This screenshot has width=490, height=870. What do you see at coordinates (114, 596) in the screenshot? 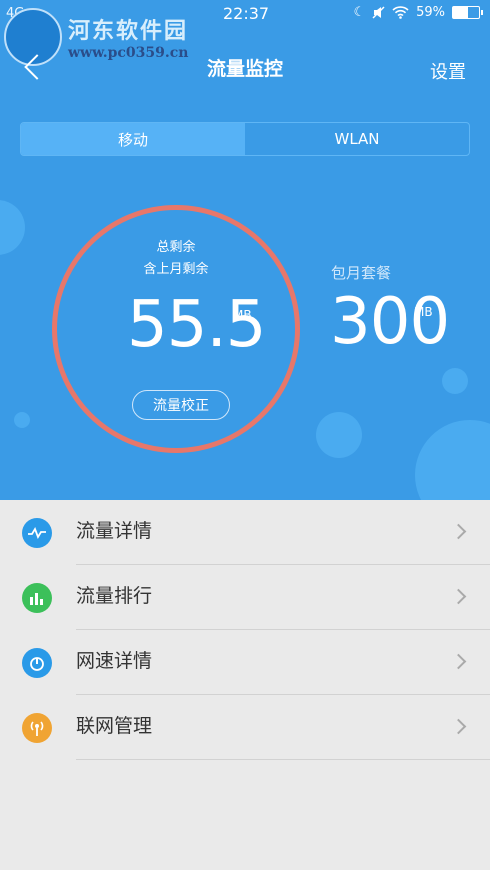
I see `menu-item-label: 流量排行` at bounding box center [114, 596].